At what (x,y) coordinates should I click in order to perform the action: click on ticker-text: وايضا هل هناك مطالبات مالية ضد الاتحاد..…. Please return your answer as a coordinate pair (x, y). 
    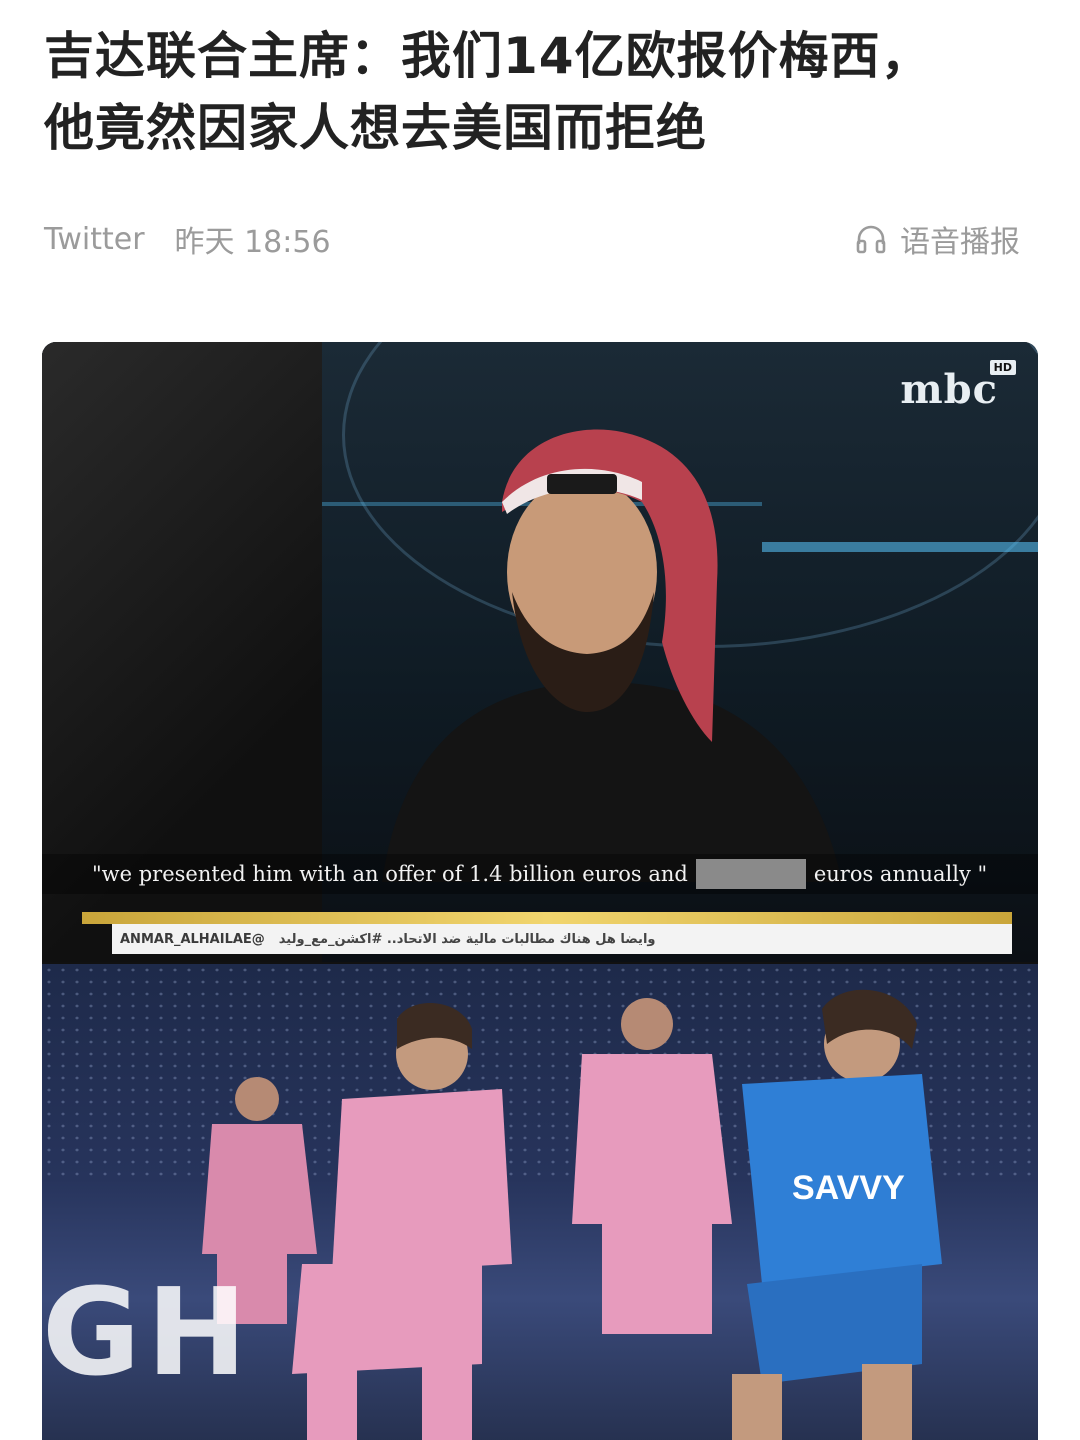
    Looking at the image, I should click on (467, 939).